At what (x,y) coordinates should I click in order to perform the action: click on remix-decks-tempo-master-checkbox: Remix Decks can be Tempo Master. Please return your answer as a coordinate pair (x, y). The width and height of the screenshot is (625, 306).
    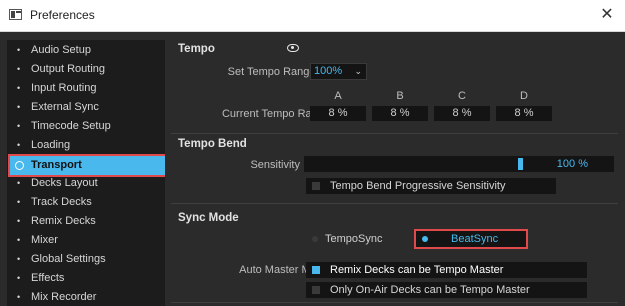
    Looking at the image, I should click on (446, 270).